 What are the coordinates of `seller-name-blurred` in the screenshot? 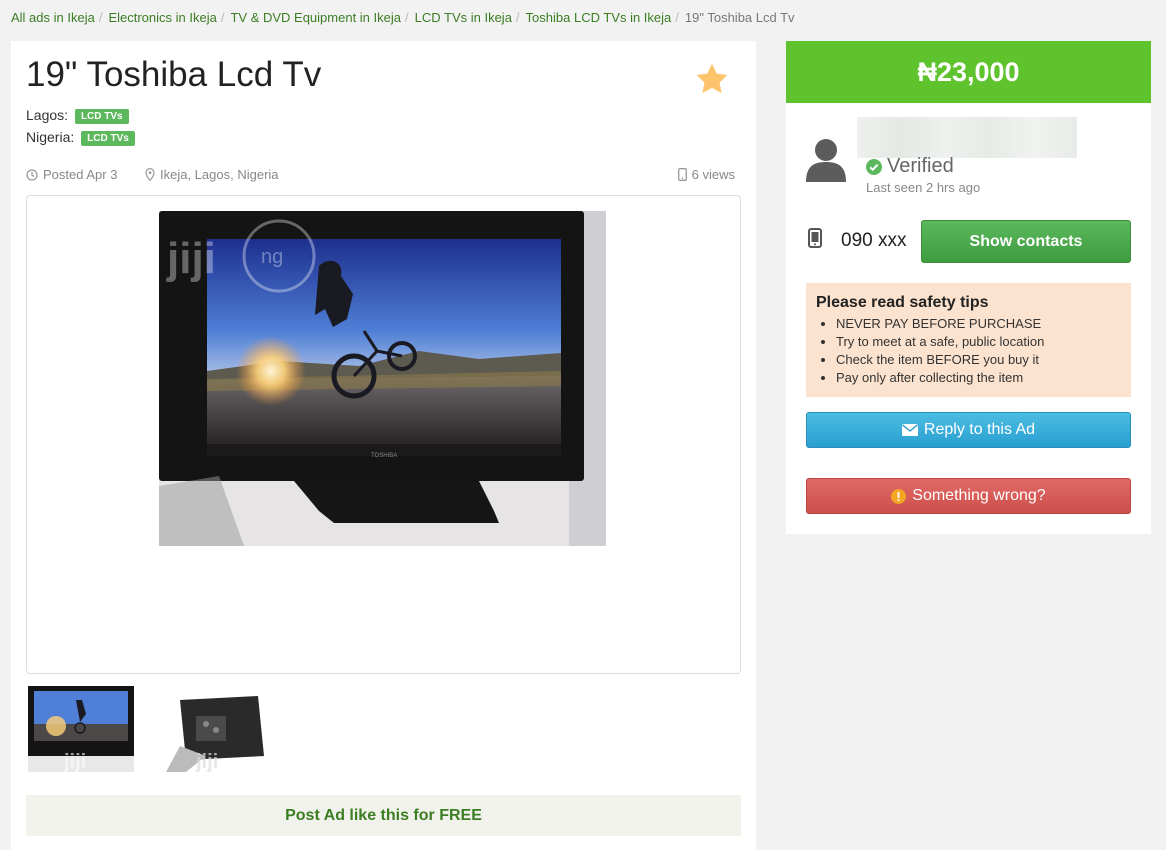 It's located at (967, 137).